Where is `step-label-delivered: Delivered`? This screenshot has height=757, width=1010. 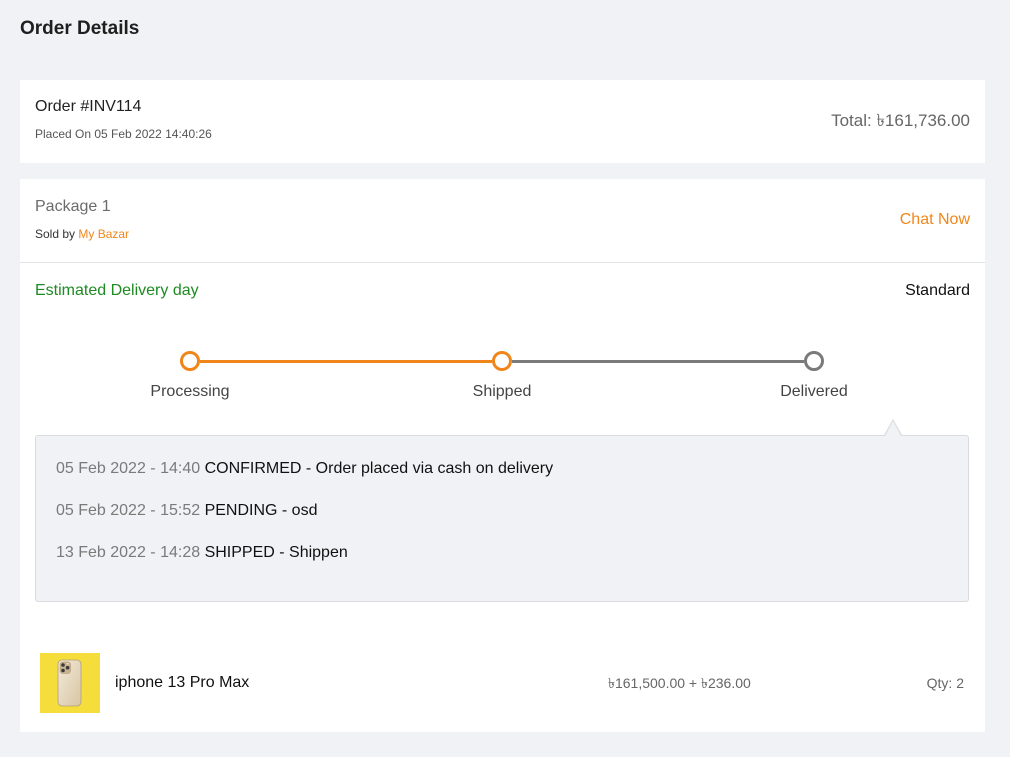
step-label-delivered: Delivered is located at coordinates (814, 391).